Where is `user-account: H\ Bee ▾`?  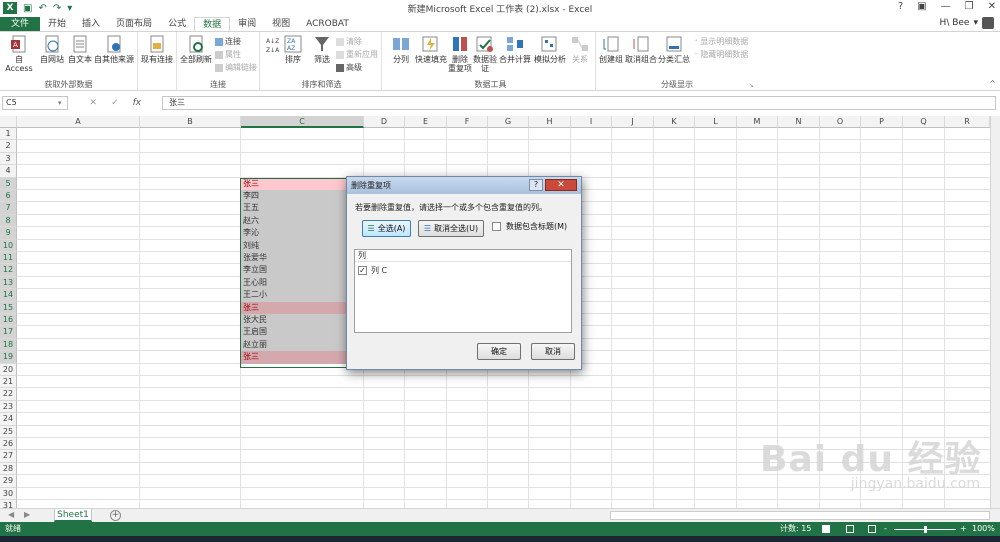 user-account: H\ Bee ▾ is located at coordinates (967, 23).